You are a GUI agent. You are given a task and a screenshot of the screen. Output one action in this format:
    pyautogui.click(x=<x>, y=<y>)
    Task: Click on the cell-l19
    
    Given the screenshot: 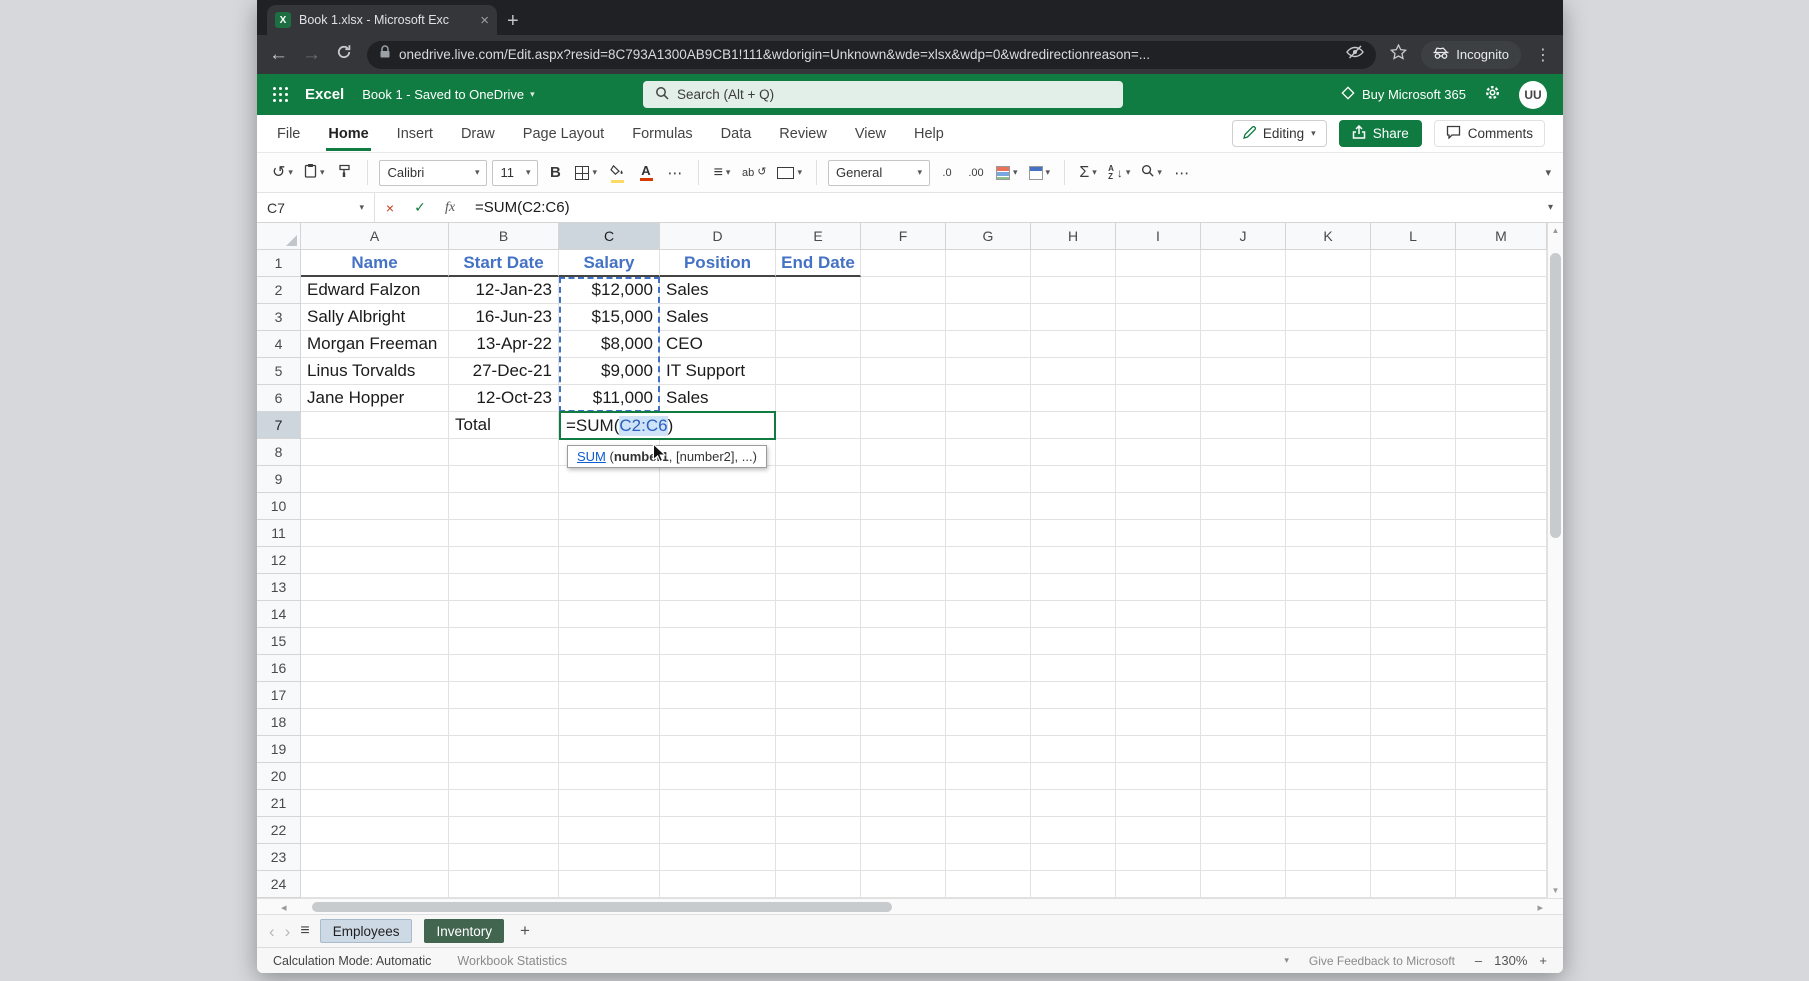 What is the action you would take?
    pyautogui.click(x=1413, y=749)
    